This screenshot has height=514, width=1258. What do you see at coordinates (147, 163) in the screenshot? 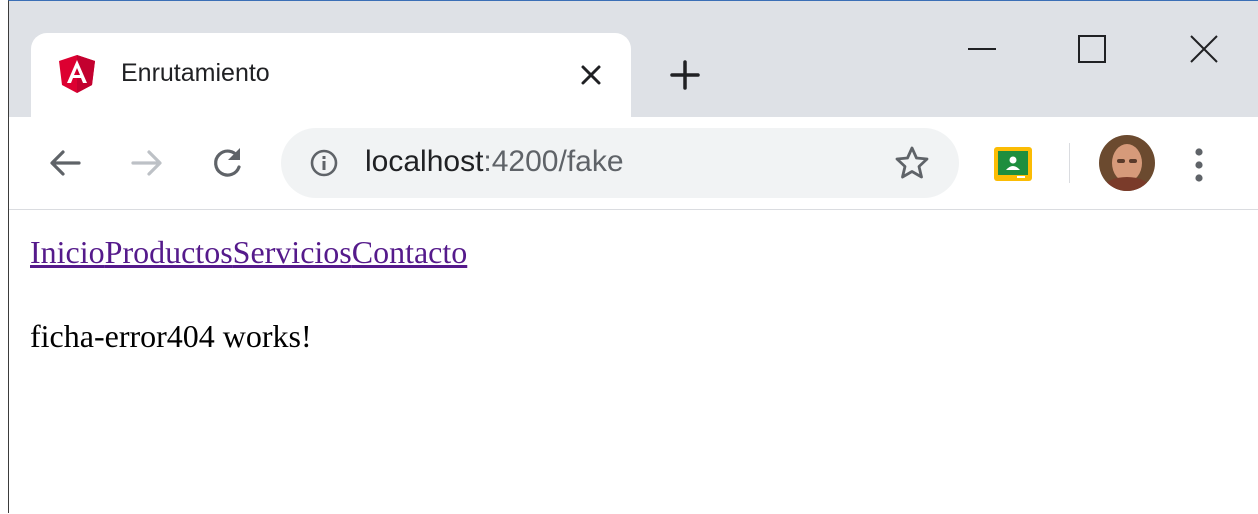
I see `forward-icon` at bounding box center [147, 163].